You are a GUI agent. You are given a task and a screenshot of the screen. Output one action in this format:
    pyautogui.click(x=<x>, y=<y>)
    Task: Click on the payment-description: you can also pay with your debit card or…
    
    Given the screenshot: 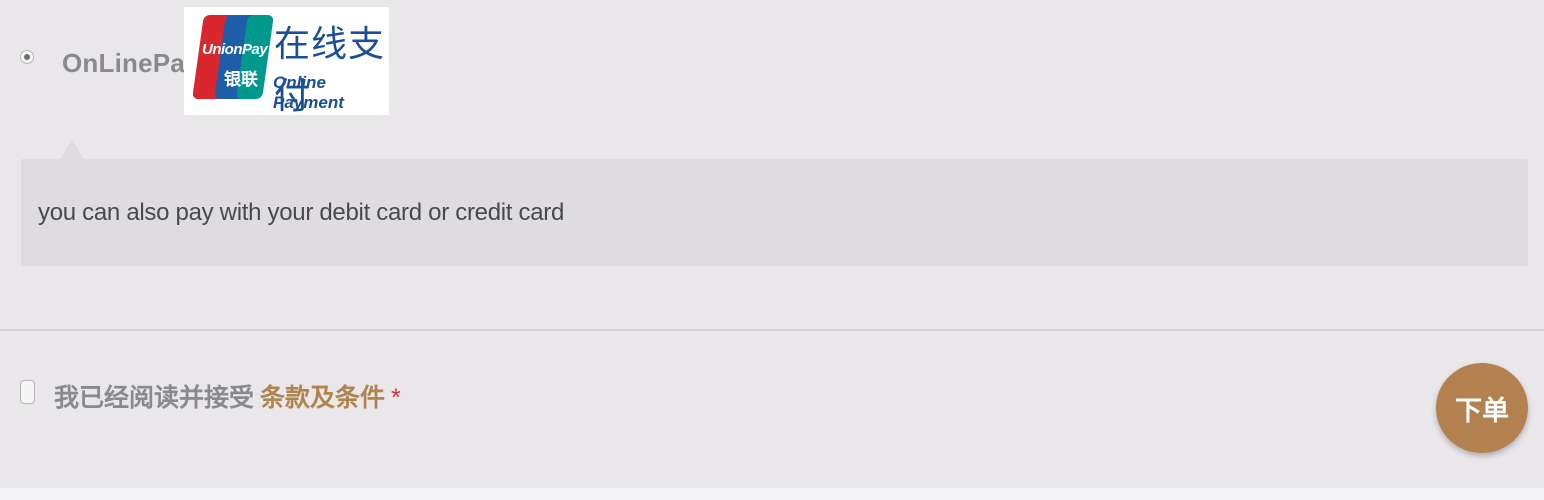 What is the action you would take?
    pyautogui.click(x=301, y=212)
    